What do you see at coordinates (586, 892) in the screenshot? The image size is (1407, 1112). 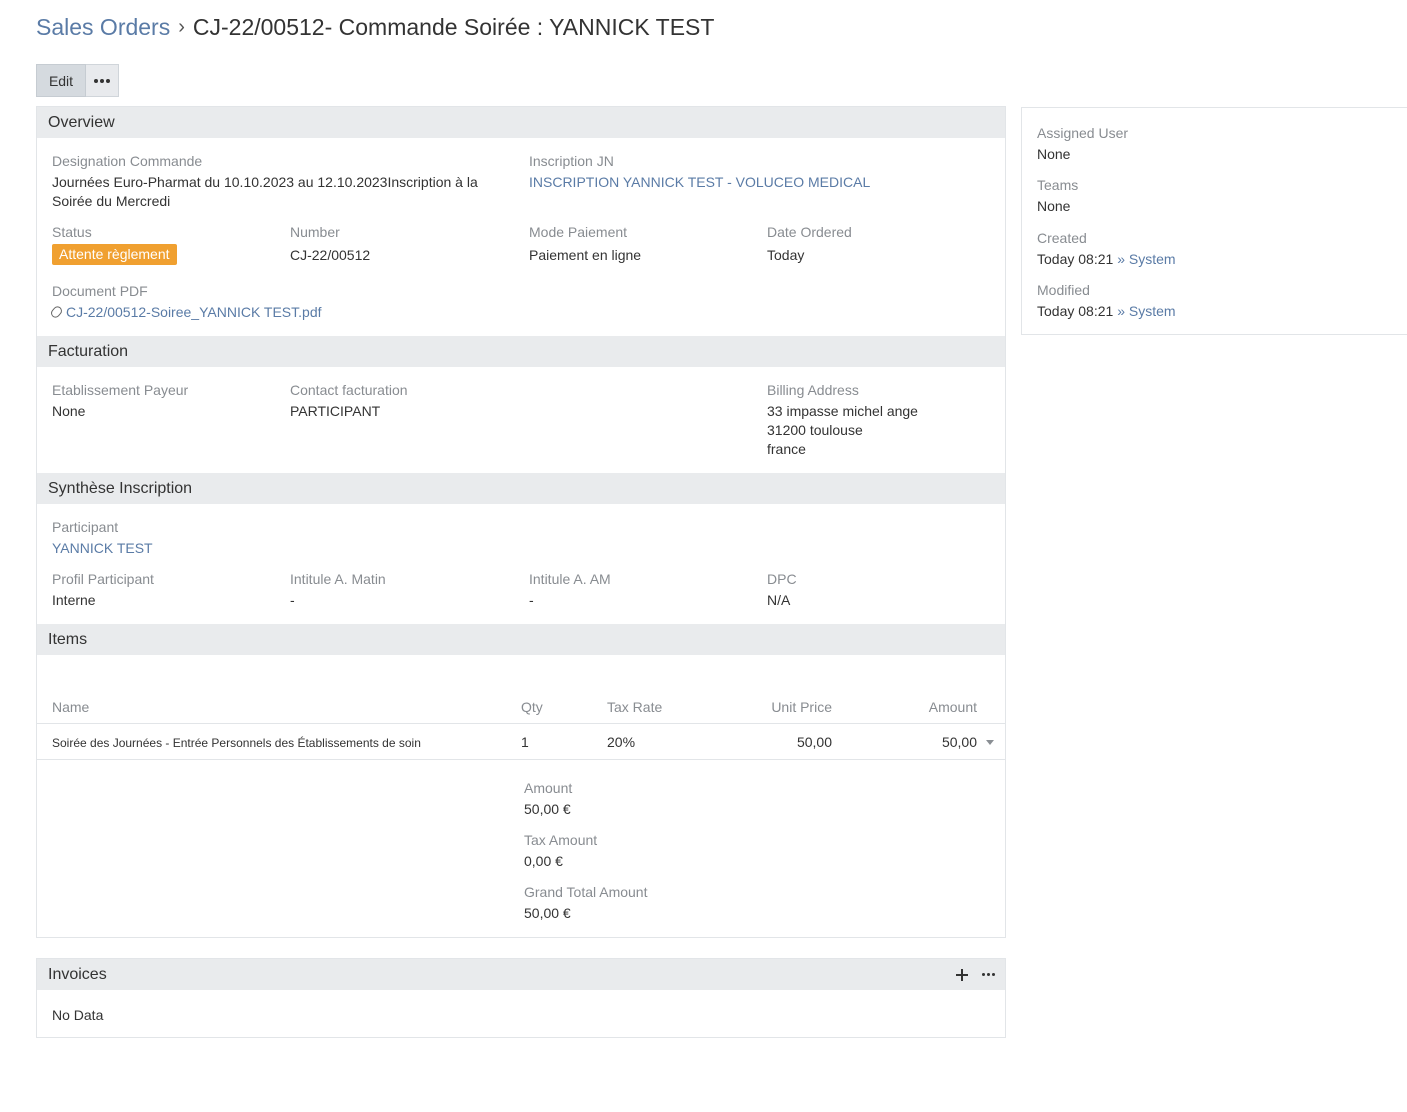 I see `grand-total-label: Grand Total Amount` at bounding box center [586, 892].